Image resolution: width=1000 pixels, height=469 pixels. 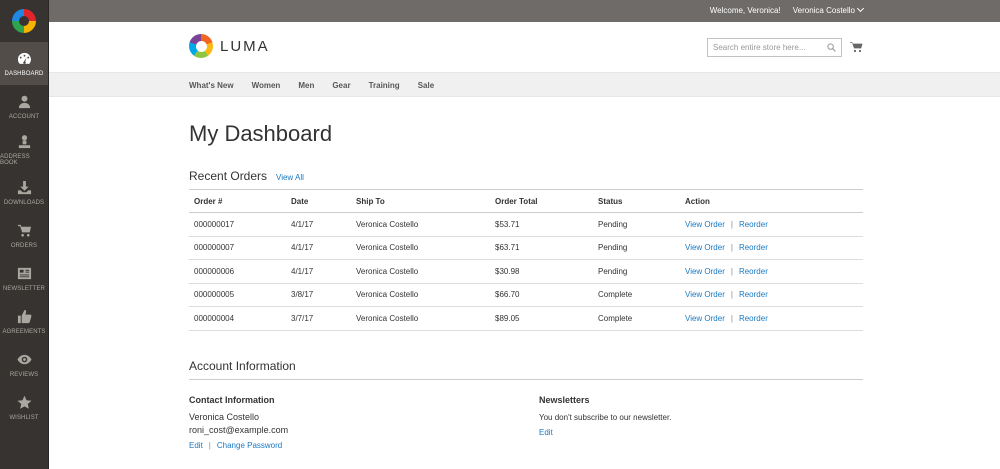 What do you see at coordinates (249, 445) in the screenshot?
I see `change-password-link: Change Password` at bounding box center [249, 445].